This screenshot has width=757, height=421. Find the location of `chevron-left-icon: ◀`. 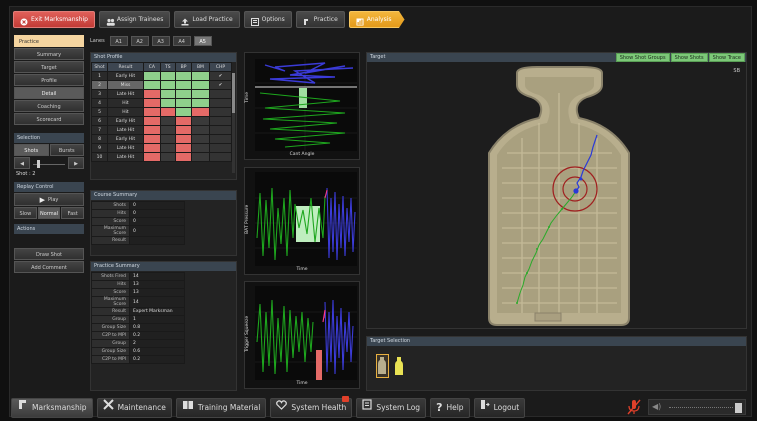

chevron-left-icon: ◀ is located at coordinates (22, 164).